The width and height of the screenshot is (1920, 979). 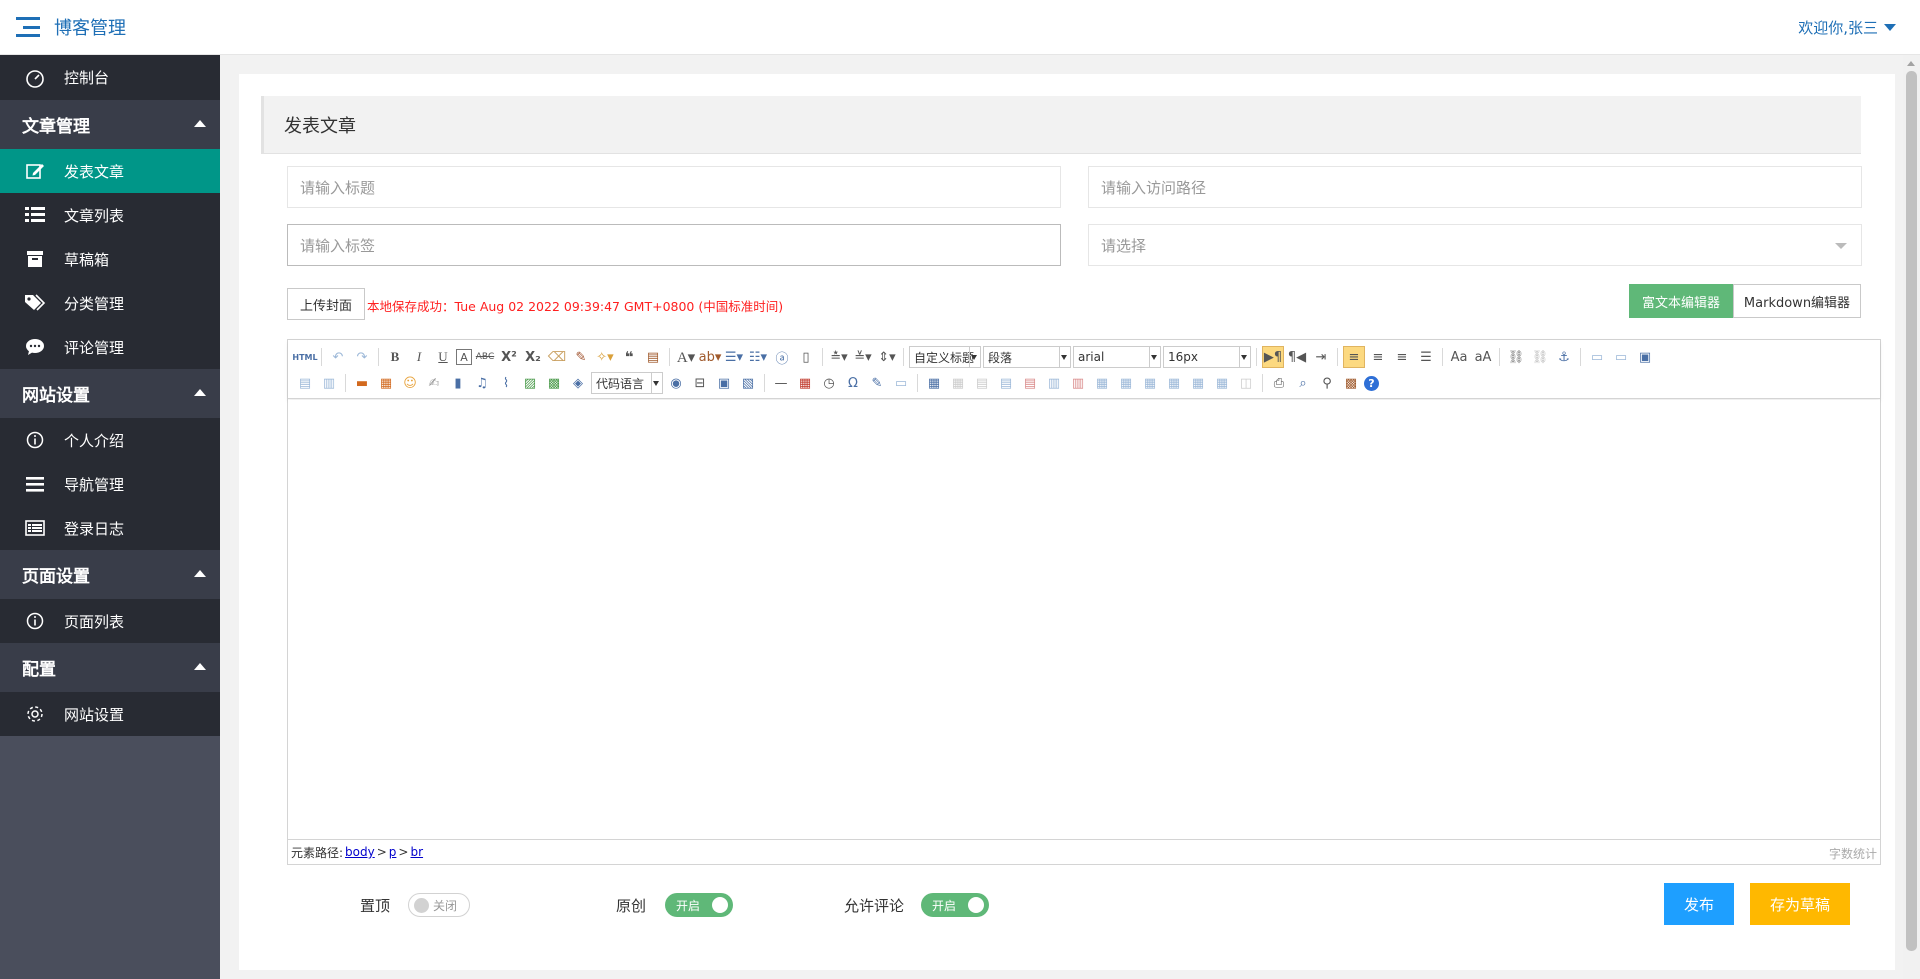 I want to click on insert-video-icon: ▮, so click(x=458, y=383).